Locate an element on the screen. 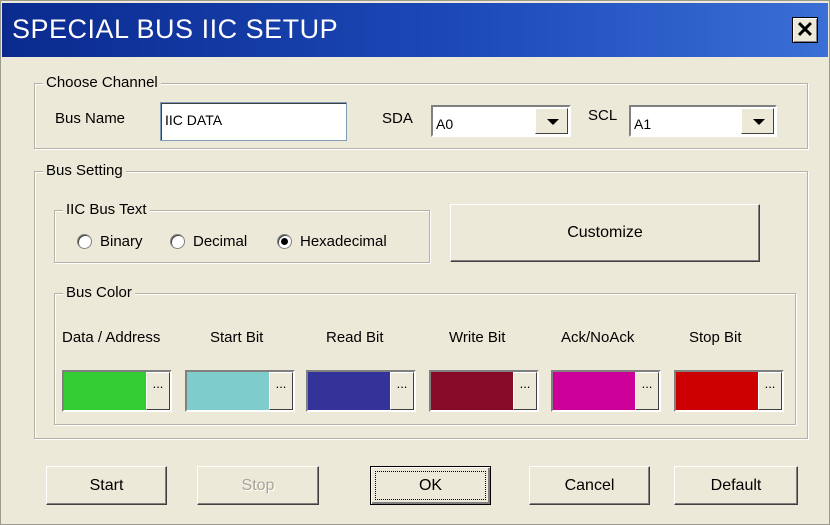 The height and width of the screenshot is (525, 830). start-bit-color is located at coordinates (228, 391).